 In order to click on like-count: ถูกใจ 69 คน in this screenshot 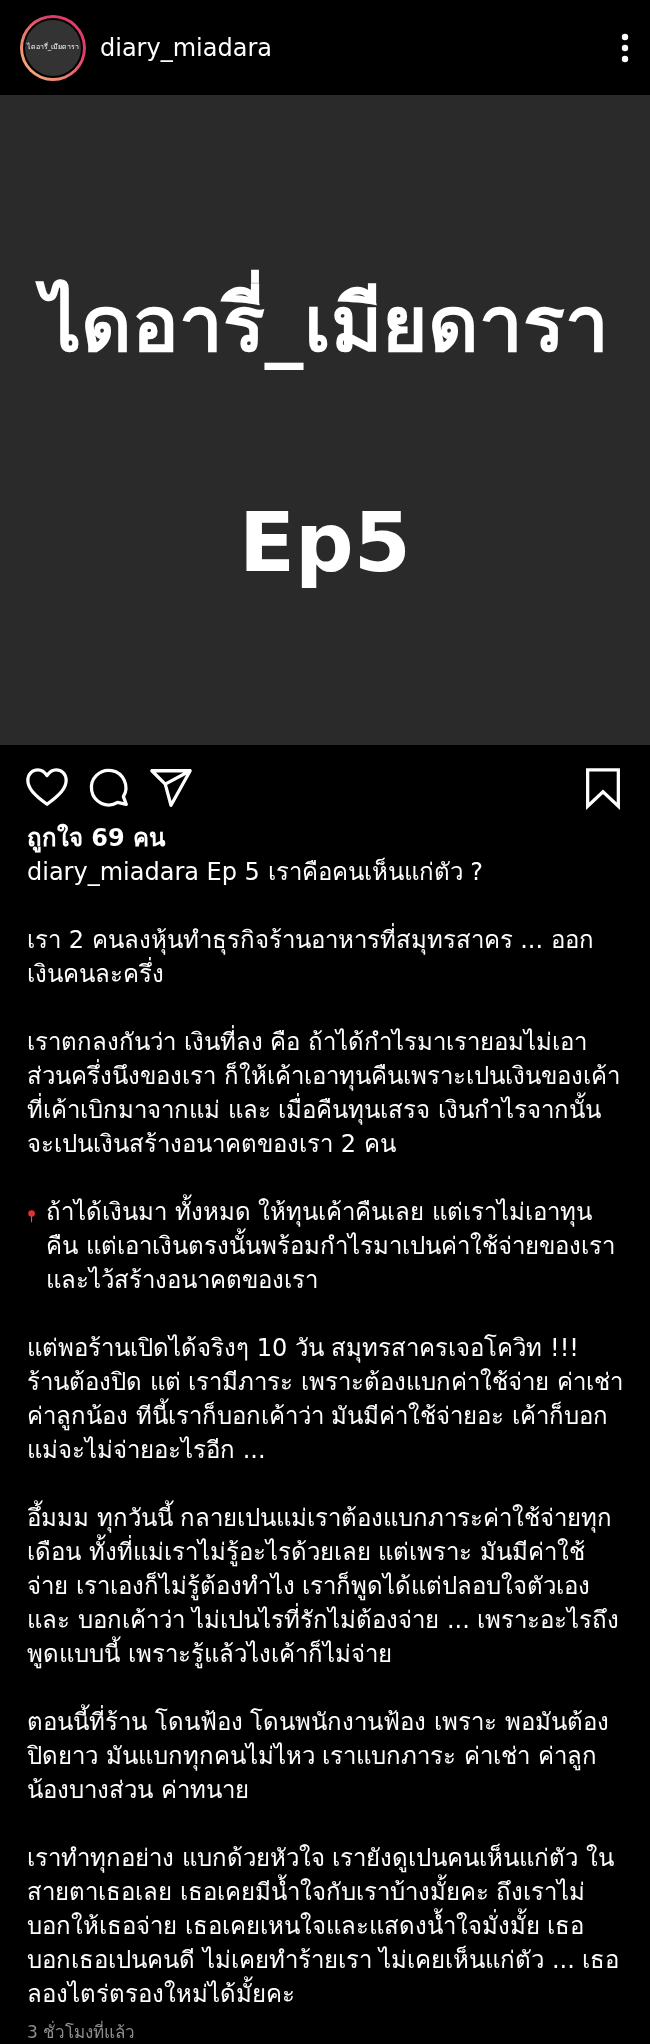, I will do `click(325, 838)`.